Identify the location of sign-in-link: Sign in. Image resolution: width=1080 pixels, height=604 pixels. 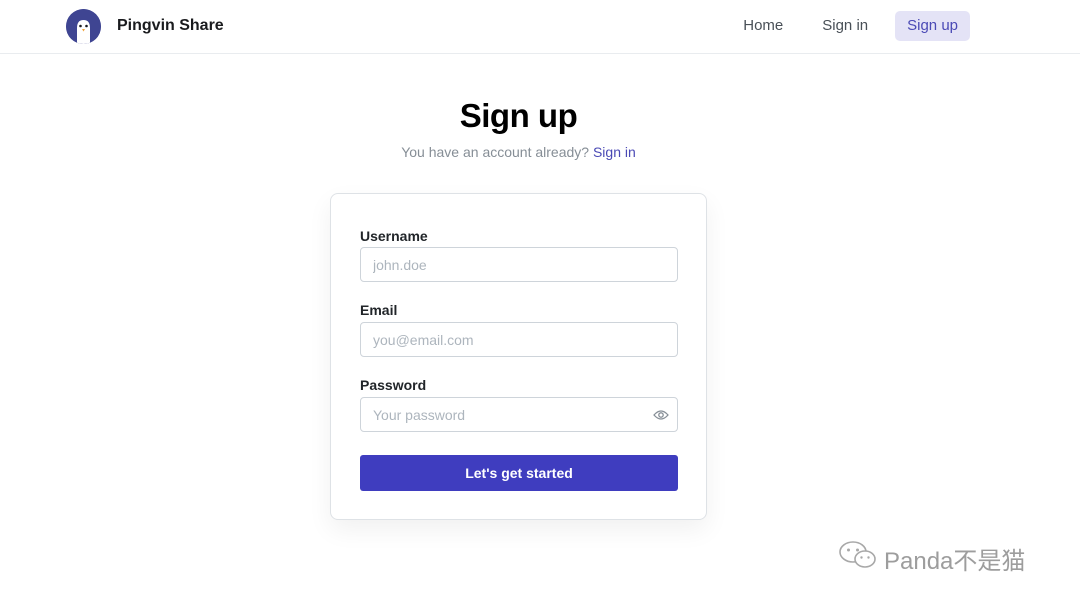
(614, 152).